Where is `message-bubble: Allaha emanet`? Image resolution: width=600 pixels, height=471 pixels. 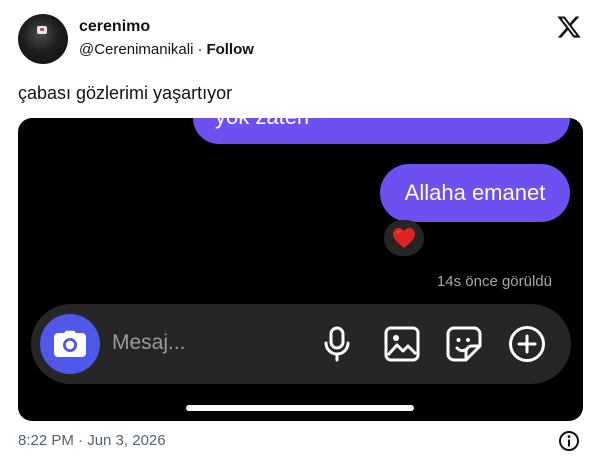 message-bubble: Allaha emanet is located at coordinates (475, 193).